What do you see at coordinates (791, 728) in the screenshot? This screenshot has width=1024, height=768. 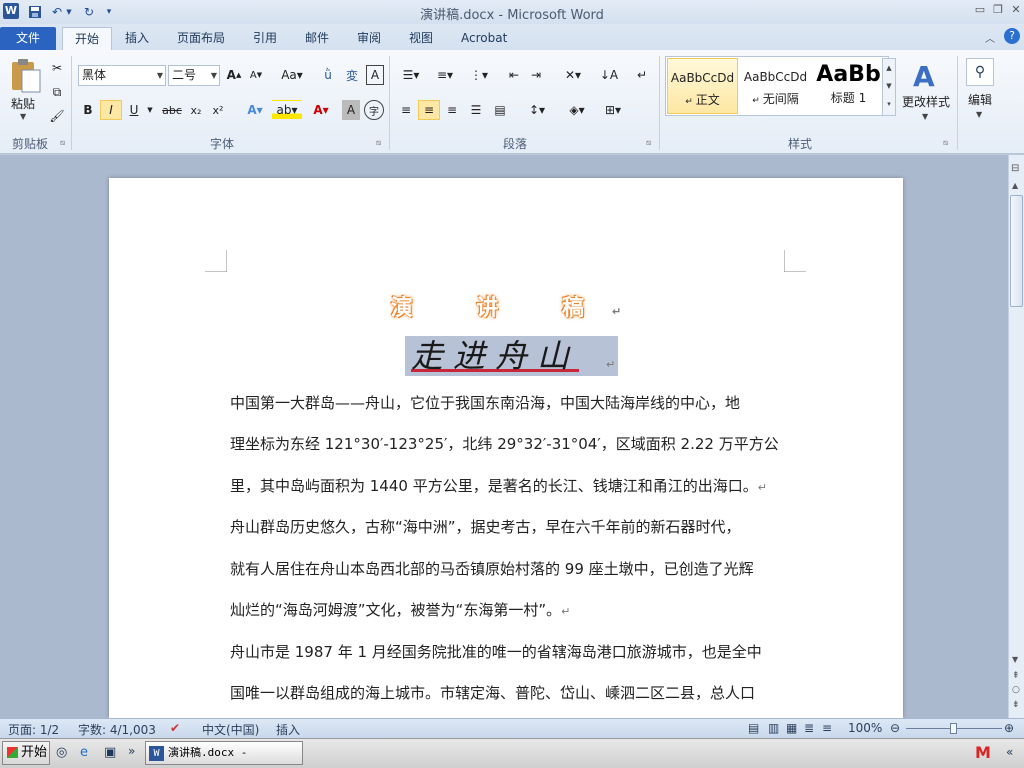 I see `web-layout-icon: ▦` at bounding box center [791, 728].